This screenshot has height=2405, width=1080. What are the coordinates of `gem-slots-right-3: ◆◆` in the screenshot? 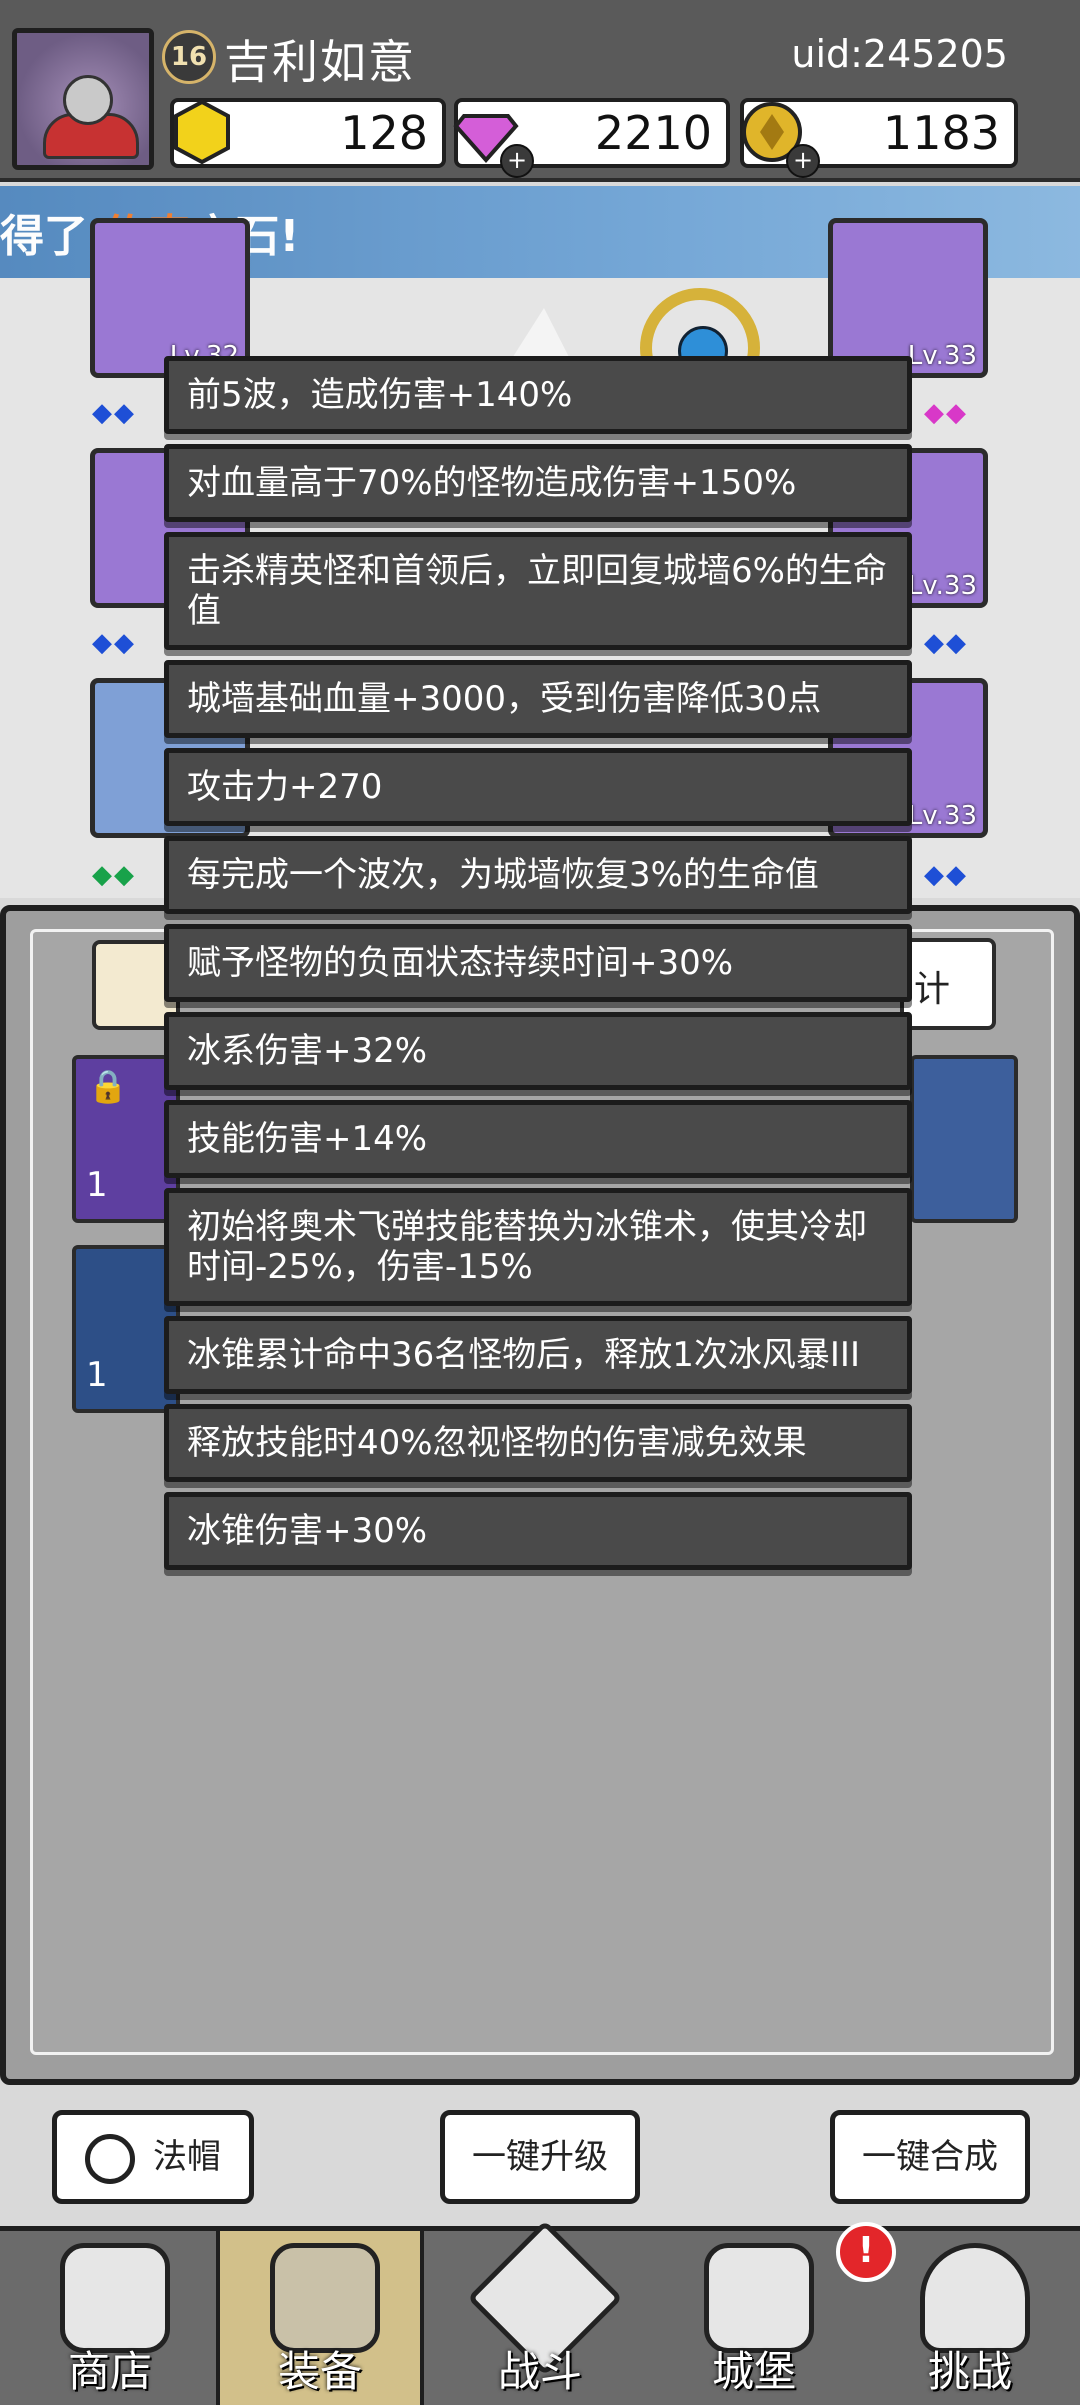 It's located at (946, 875).